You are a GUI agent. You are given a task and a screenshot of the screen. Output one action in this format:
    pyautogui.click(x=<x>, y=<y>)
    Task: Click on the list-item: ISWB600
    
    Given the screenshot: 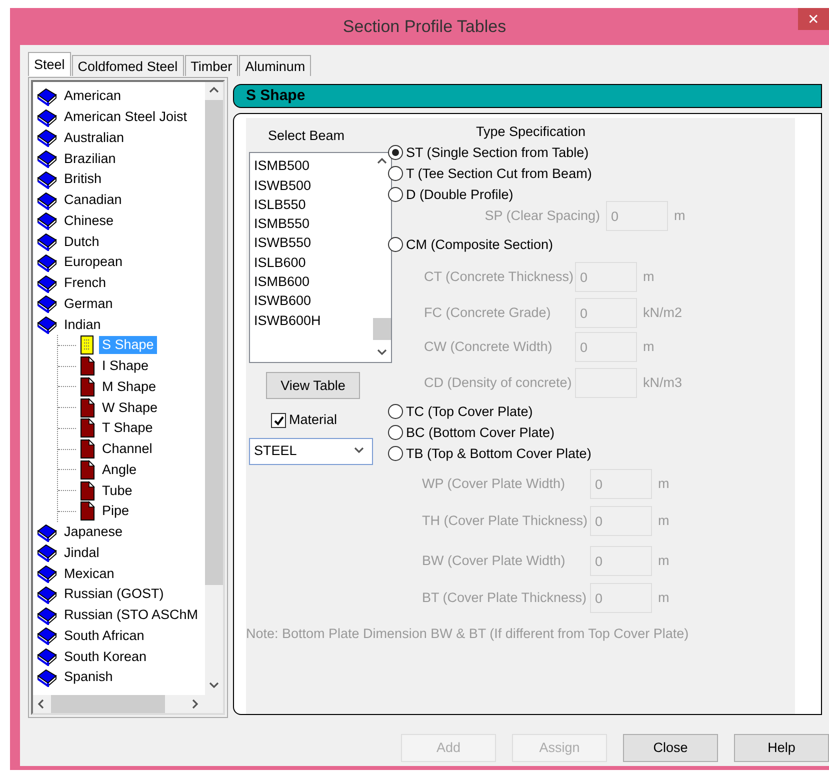 What is the action you would take?
    pyautogui.click(x=313, y=301)
    